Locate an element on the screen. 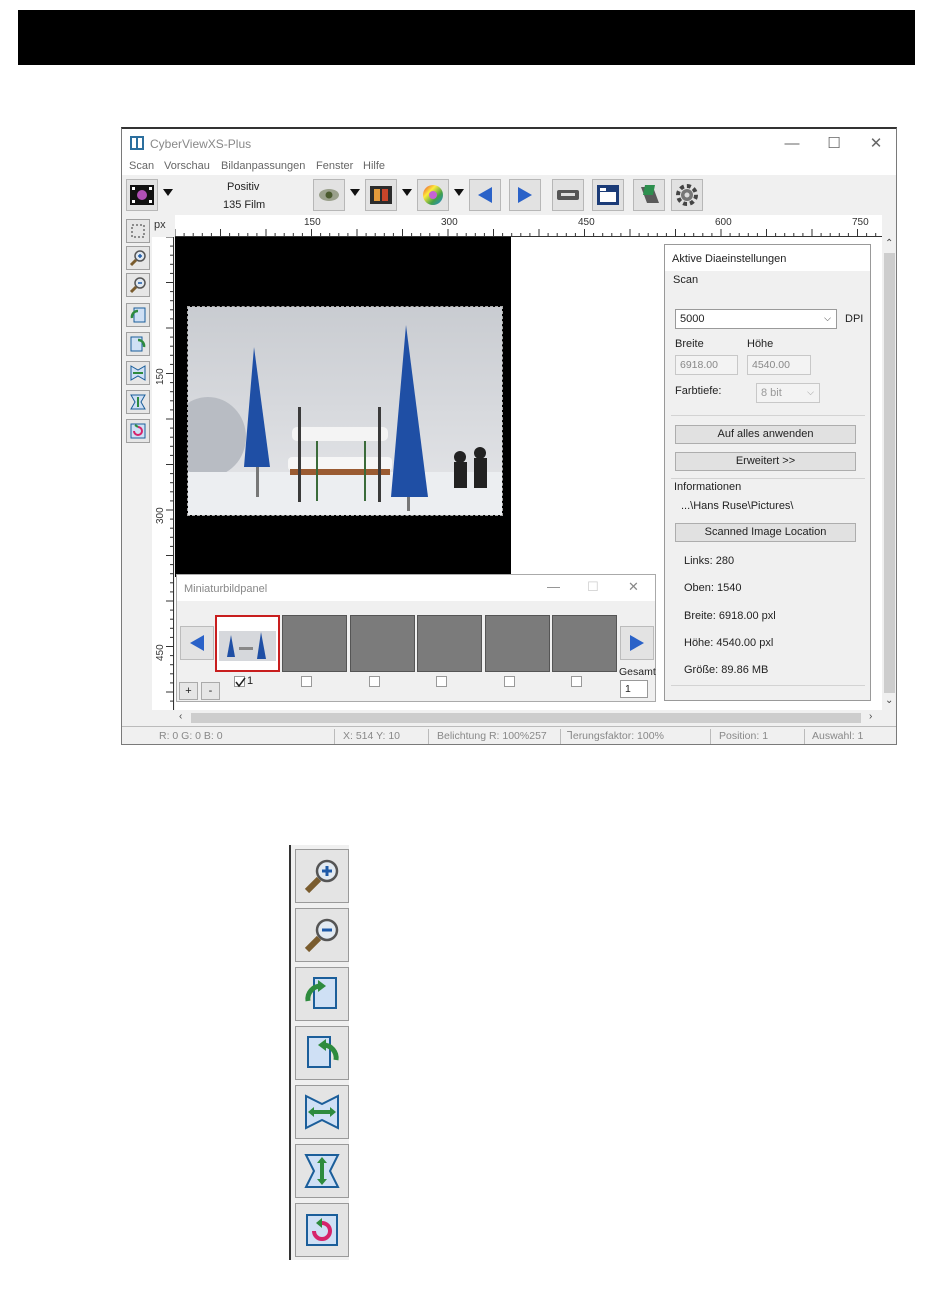 This screenshot has width=950, height=1301. zoom-out-button is located at coordinates (138, 285).